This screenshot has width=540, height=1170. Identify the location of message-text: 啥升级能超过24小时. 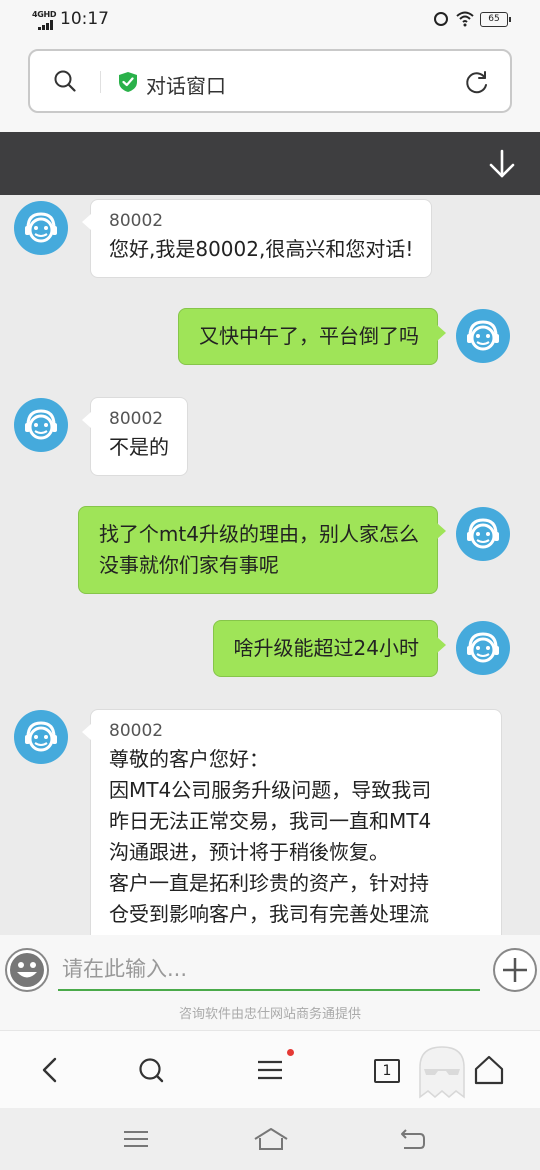
(326, 648).